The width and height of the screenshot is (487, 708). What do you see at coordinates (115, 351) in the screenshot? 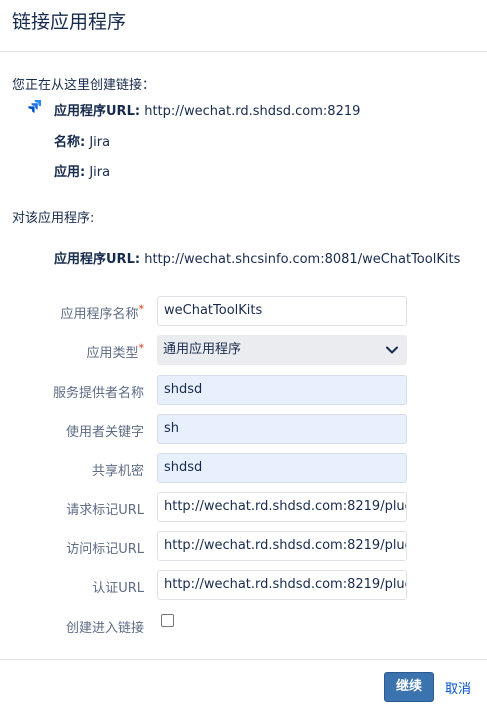
I see `app-type-label: 应用类型*` at bounding box center [115, 351].